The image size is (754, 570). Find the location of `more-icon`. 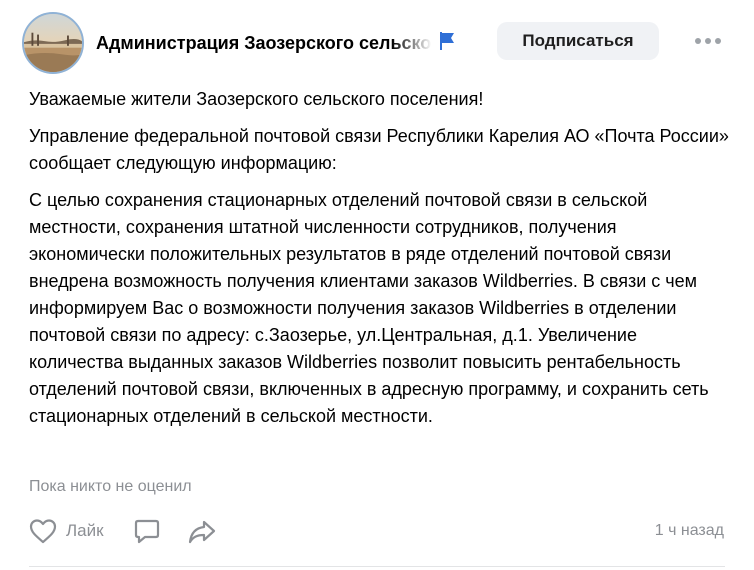

more-icon is located at coordinates (708, 41).